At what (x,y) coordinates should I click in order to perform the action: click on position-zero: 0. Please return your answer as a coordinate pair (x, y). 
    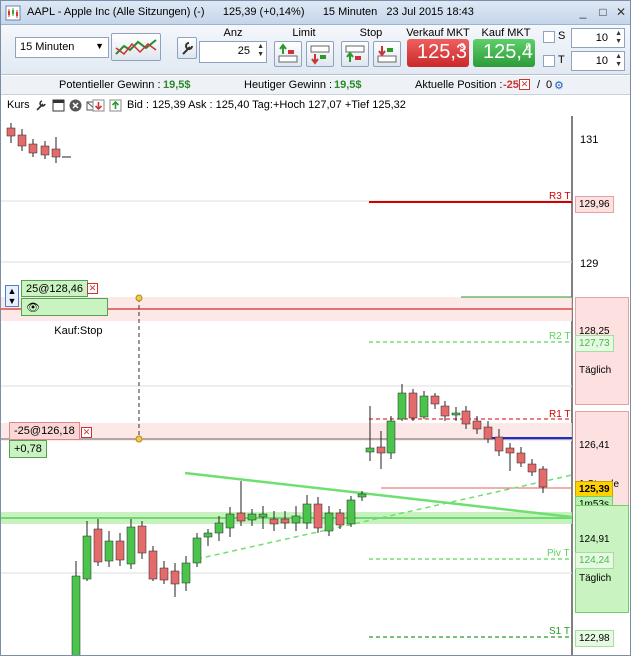
    Looking at the image, I should click on (549, 85).